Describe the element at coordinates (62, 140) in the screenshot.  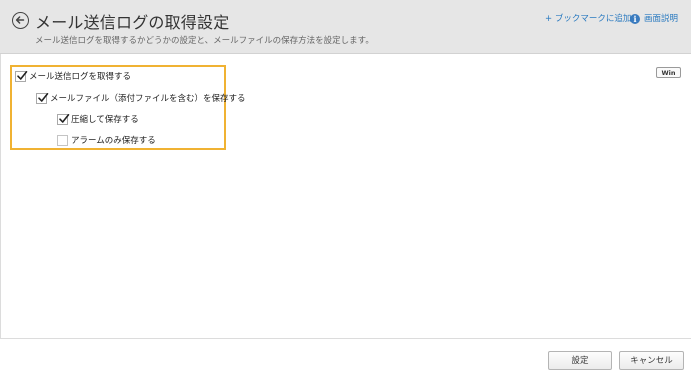
I see `checkbox-alarm-only-save` at that location.